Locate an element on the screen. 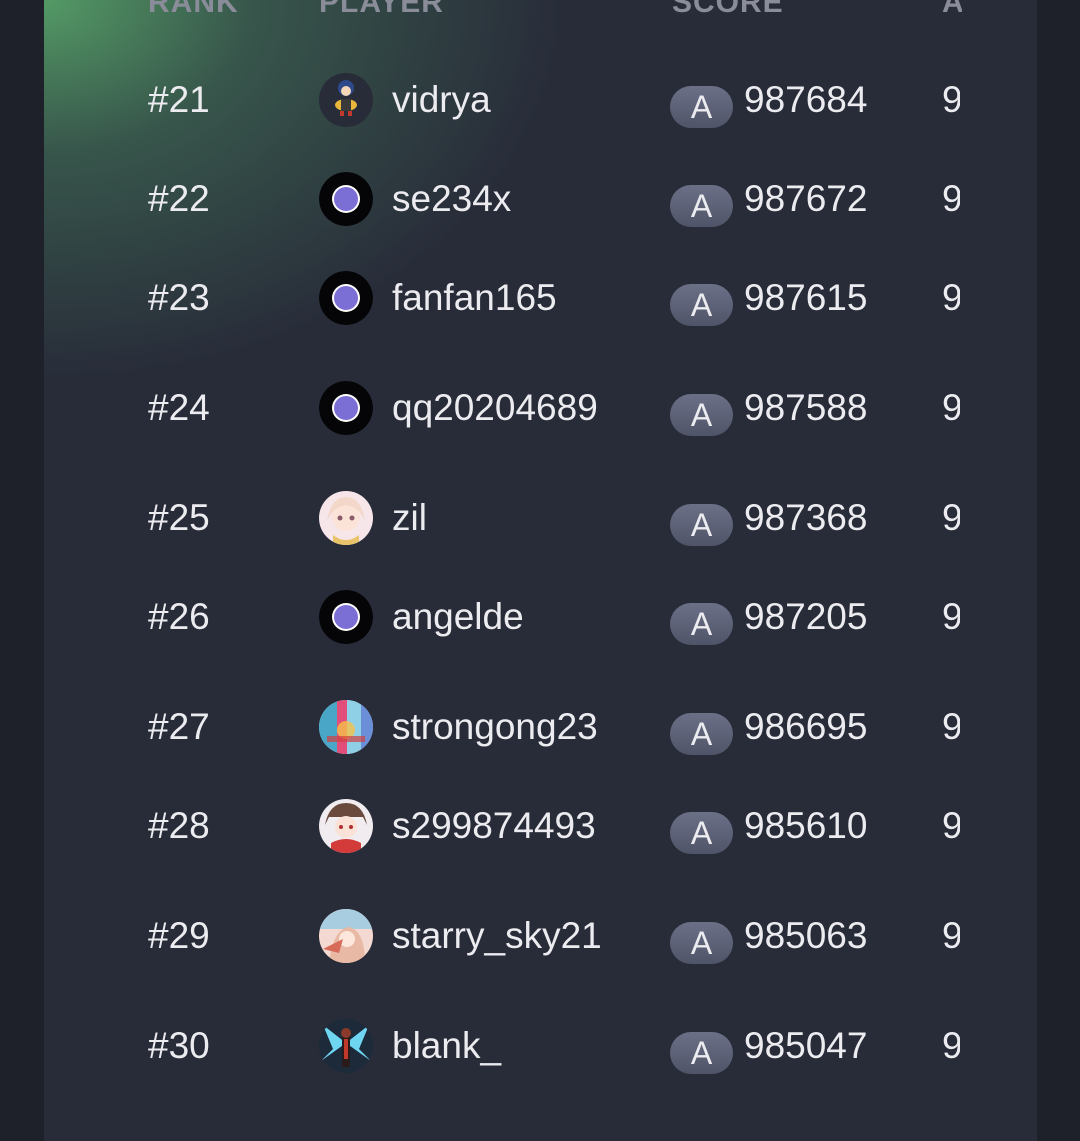 The image size is (1080, 1141). score-value: 985047 is located at coordinates (806, 1045).